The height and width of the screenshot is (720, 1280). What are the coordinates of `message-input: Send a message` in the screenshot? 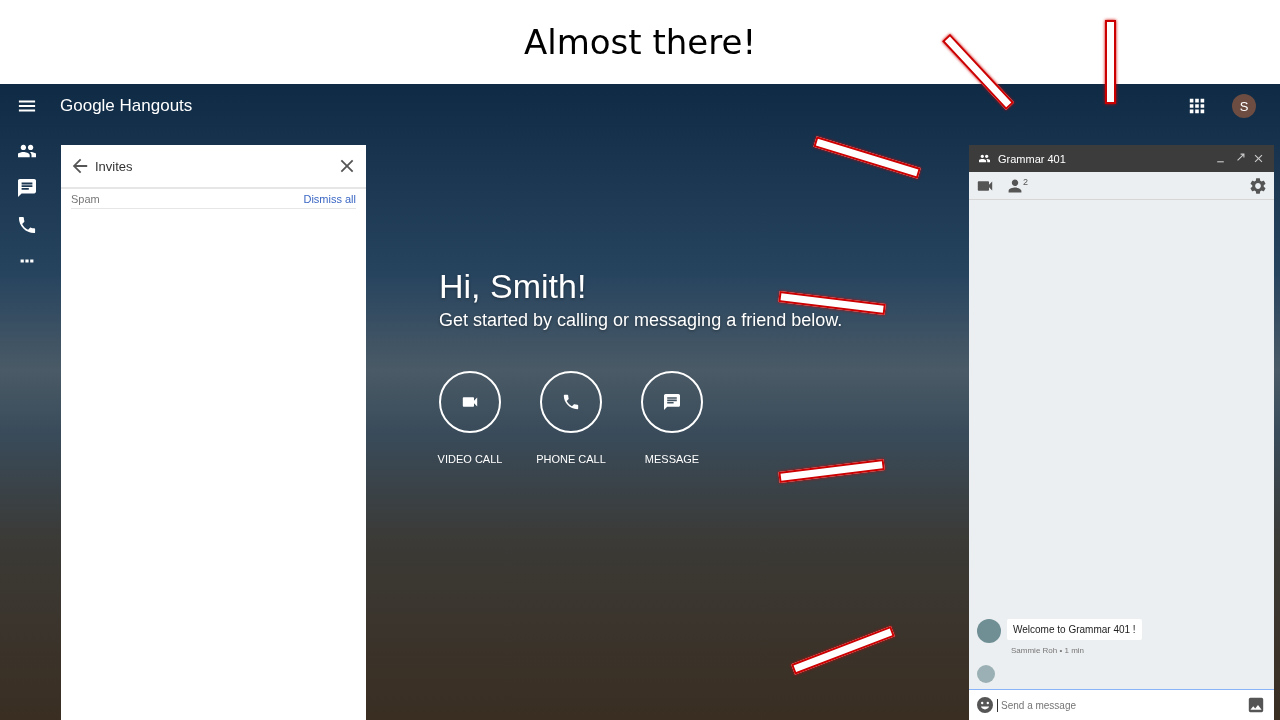 It's located at (1120, 705).